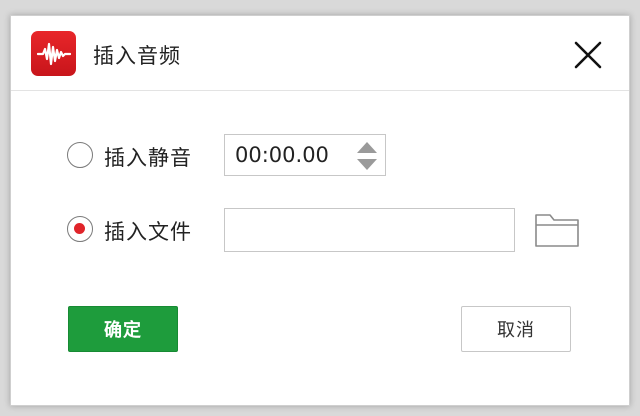 Image resolution: width=640 pixels, height=416 pixels. I want to click on silence-duration-stepper: 00:00.00, so click(305, 155).